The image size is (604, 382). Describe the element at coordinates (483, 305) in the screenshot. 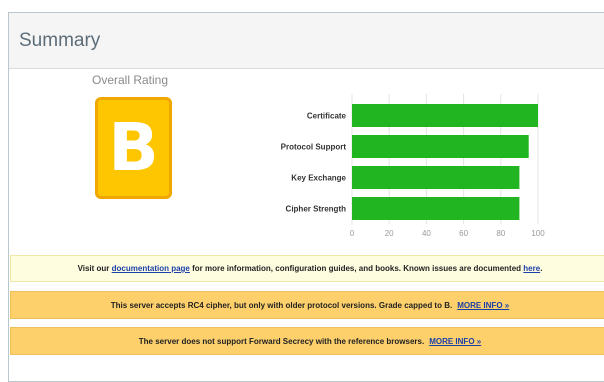

I see `rc4-more-info-link: MORE INFO »` at that location.